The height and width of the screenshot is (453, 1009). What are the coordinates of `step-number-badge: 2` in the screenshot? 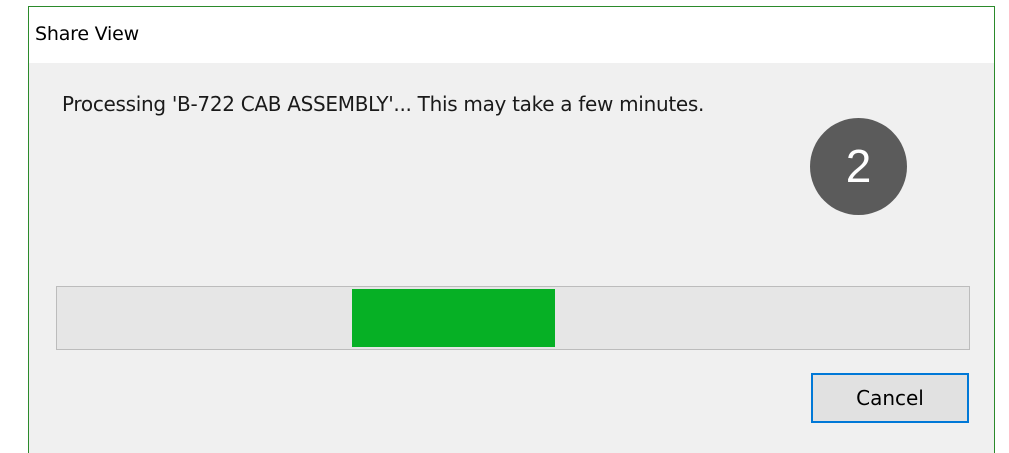 It's located at (858, 166).